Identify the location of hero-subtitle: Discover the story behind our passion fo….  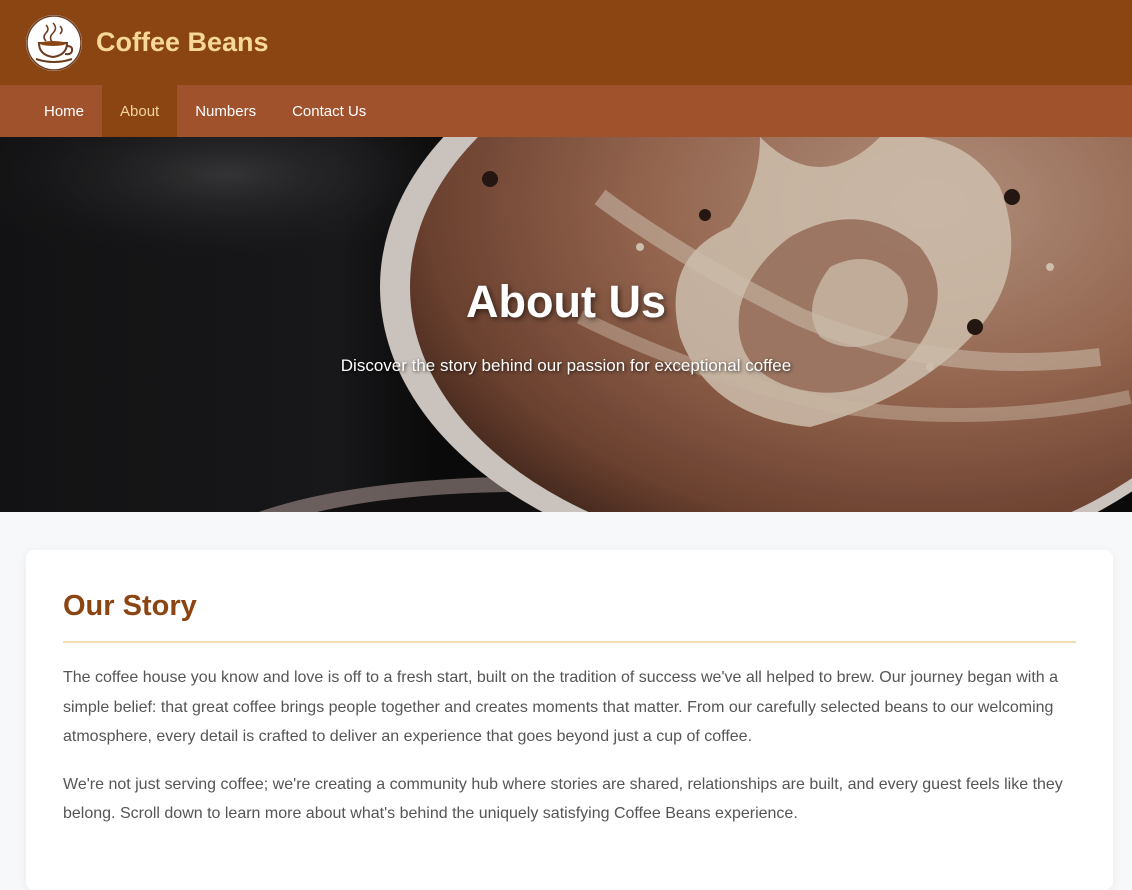
(566, 365).